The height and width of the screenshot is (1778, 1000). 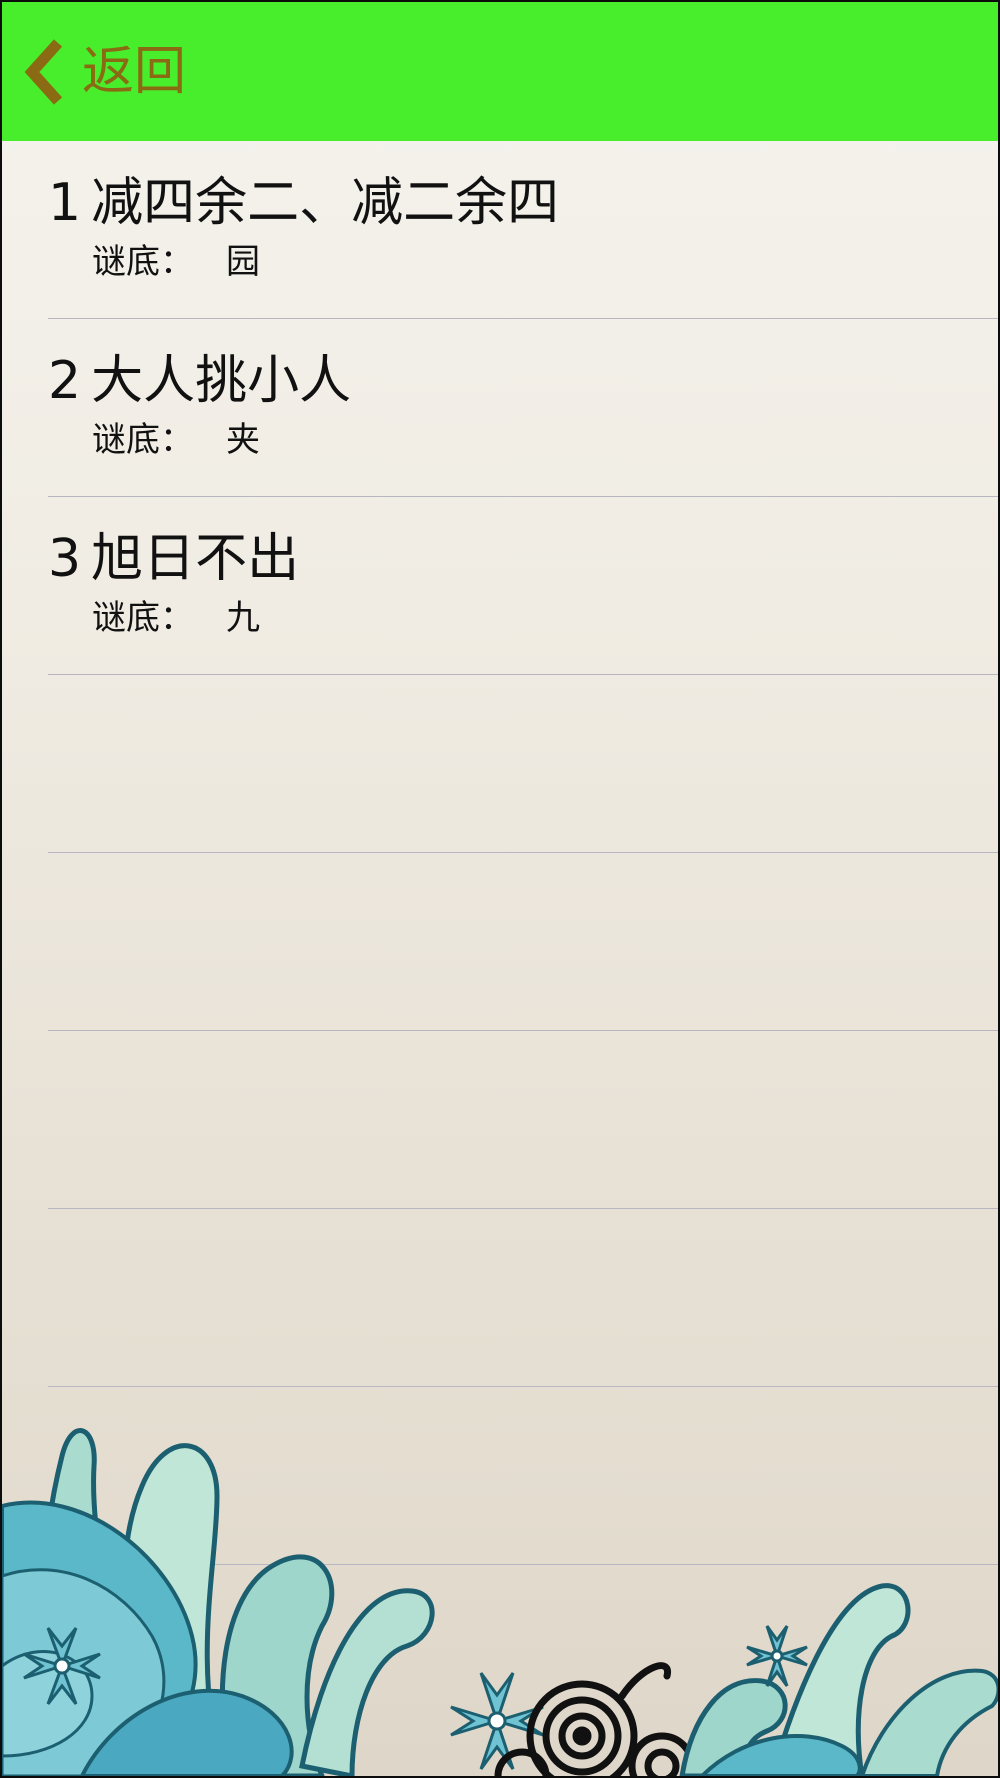 I want to click on riddle-row-2: 2 大人挑小人 谜底： 夹, so click(x=523, y=407).